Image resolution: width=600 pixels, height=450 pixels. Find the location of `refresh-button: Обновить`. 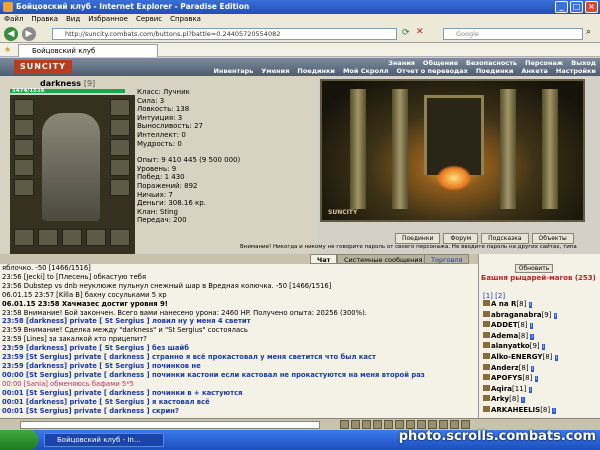

refresh-button: Обновить is located at coordinates (534, 268).